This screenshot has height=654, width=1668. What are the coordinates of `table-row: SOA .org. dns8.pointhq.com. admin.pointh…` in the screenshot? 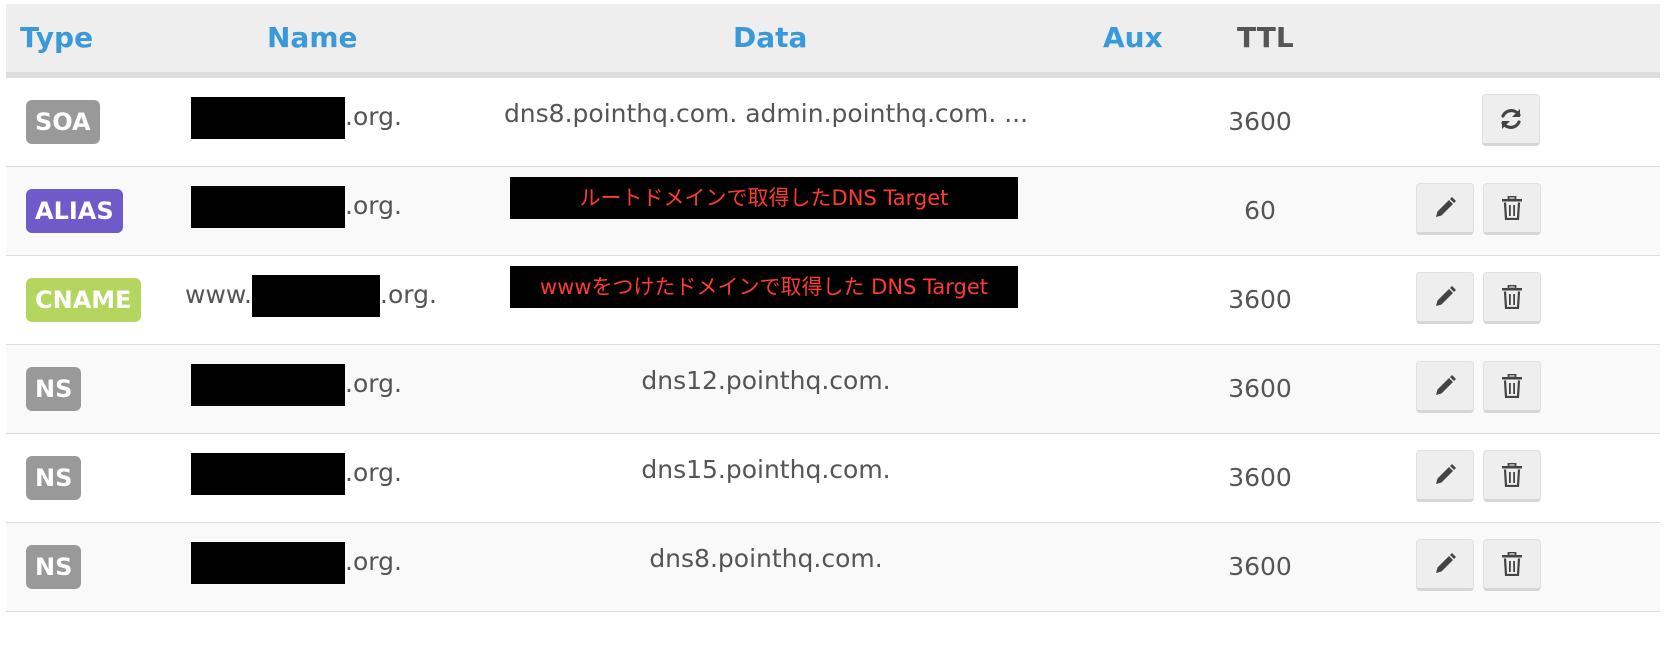 It's located at (833, 122).